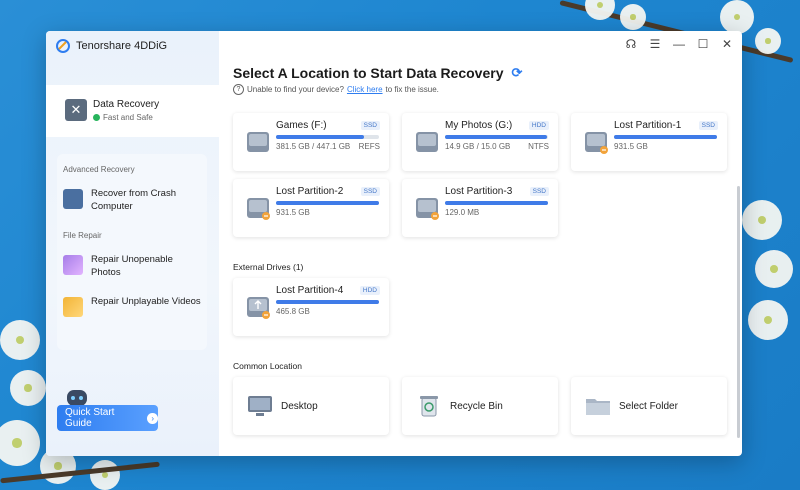 The width and height of the screenshot is (800, 490). I want to click on sidebar-item-crash-recovery: Recover from Crash Computer, so click(133, 200).